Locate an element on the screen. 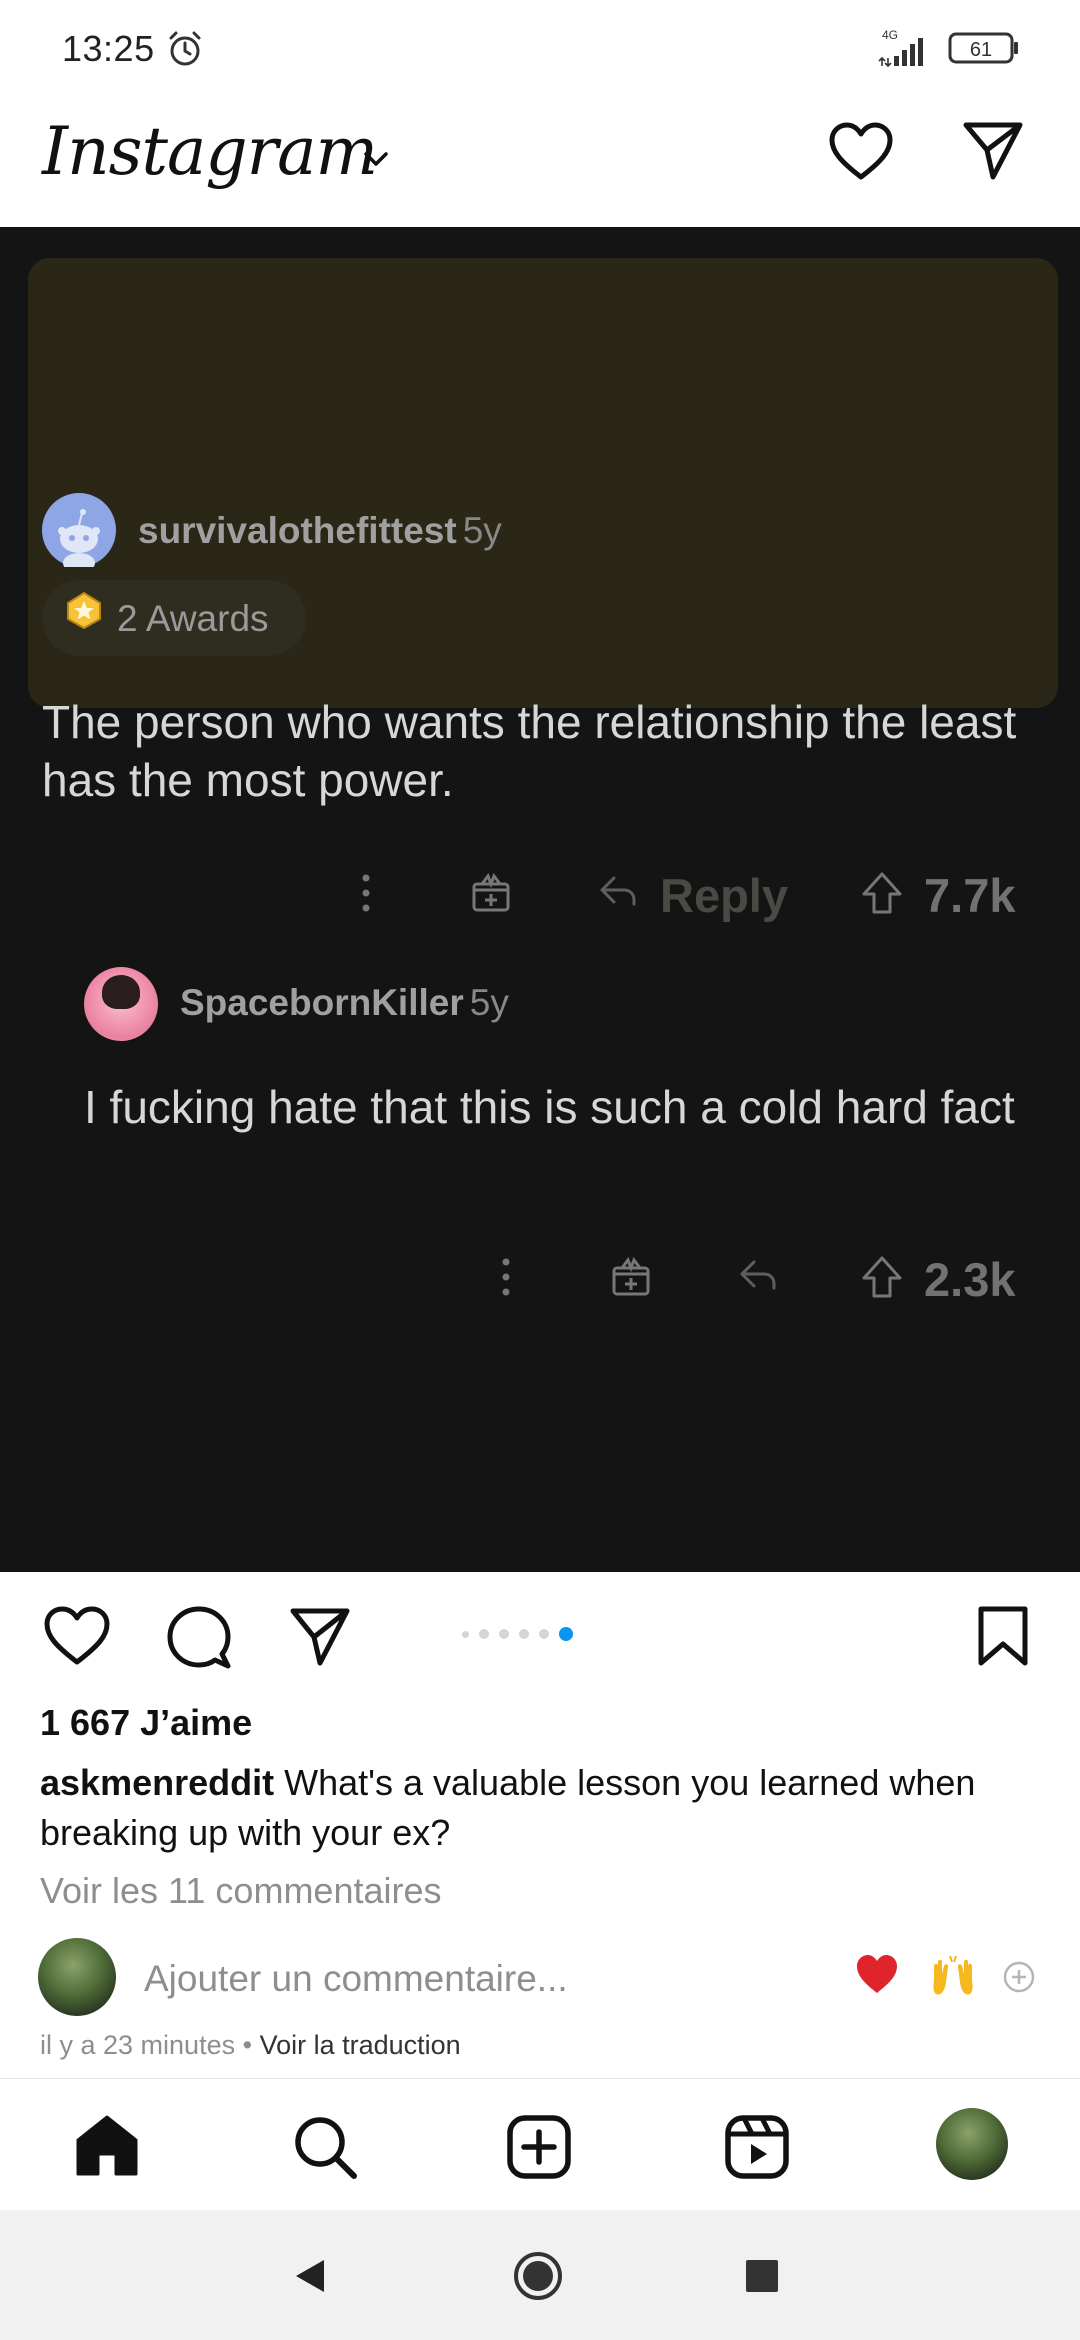 The image size is (1080, 2340). raised-hands-emoji-icon is located at coordinates (953, 1977).